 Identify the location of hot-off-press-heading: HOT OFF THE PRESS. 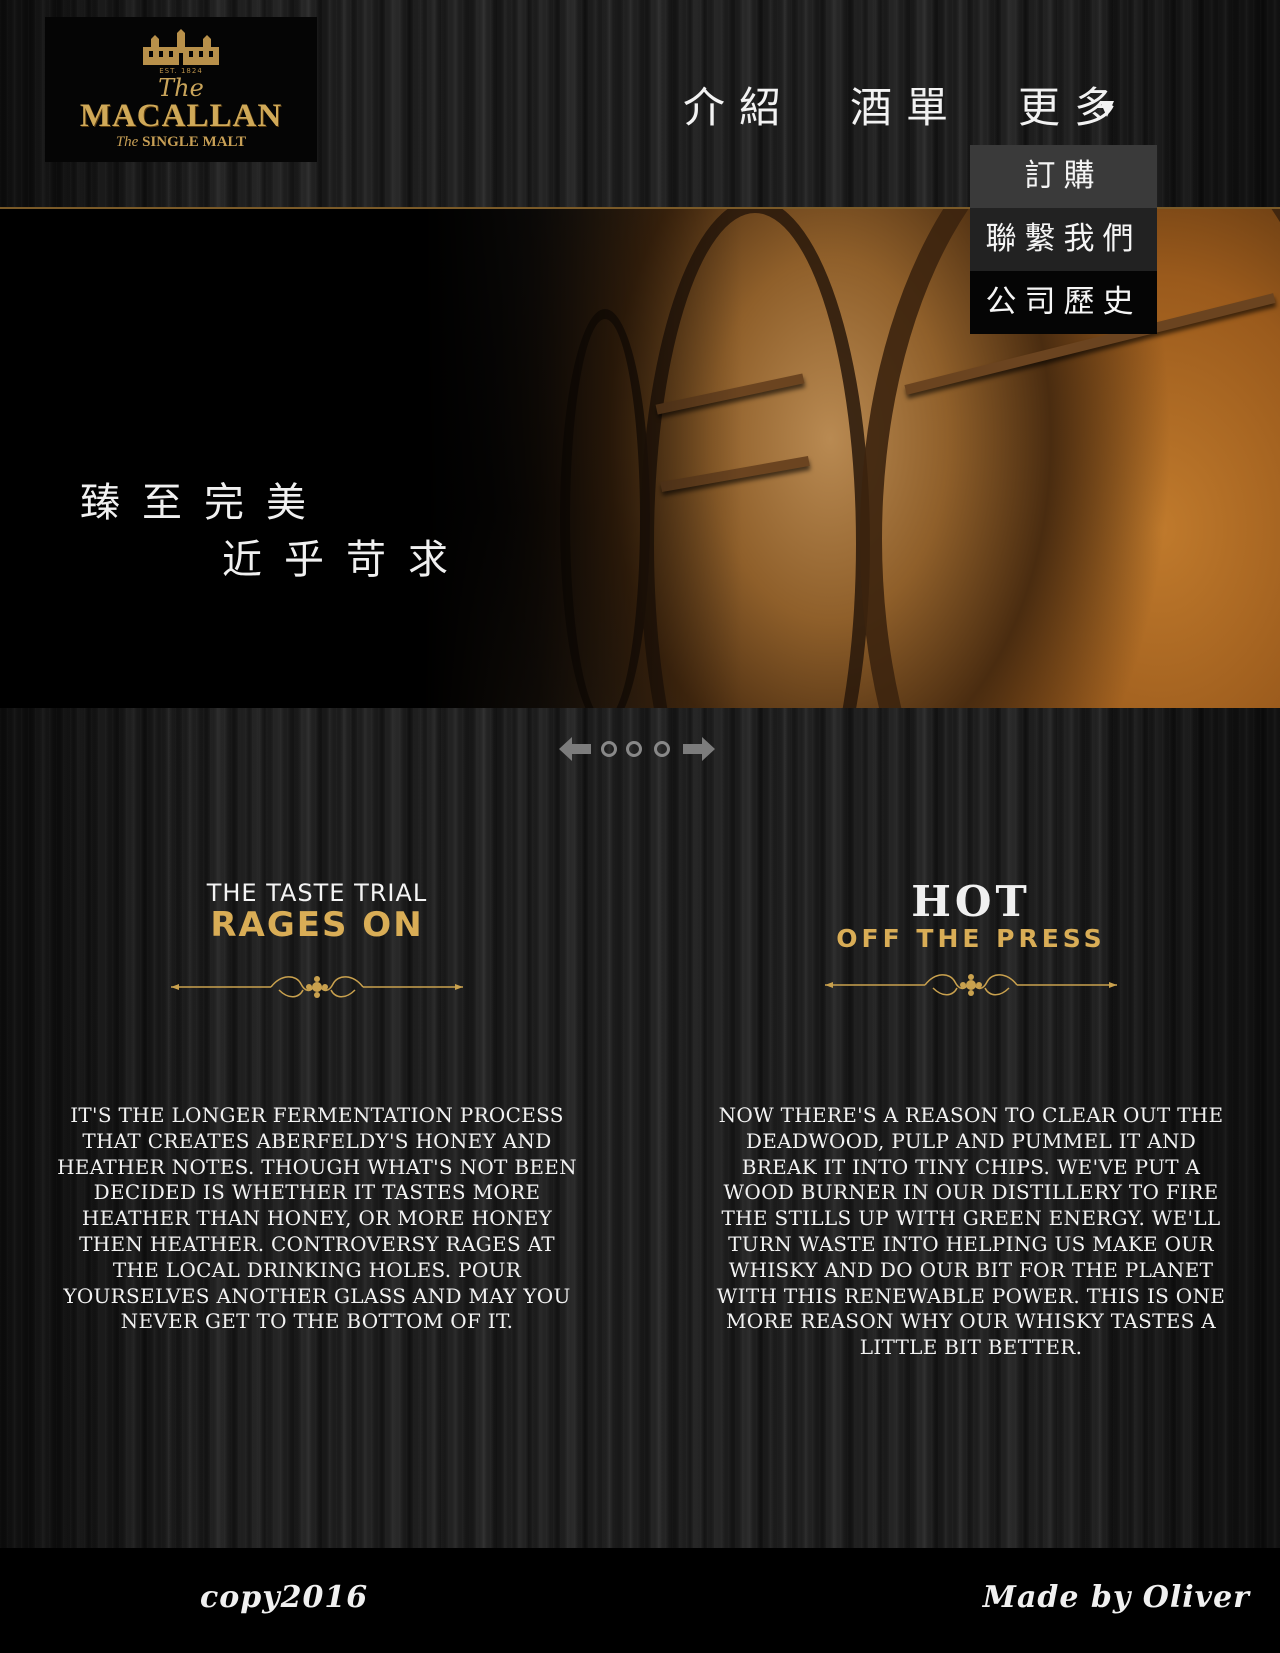
(971, 940).